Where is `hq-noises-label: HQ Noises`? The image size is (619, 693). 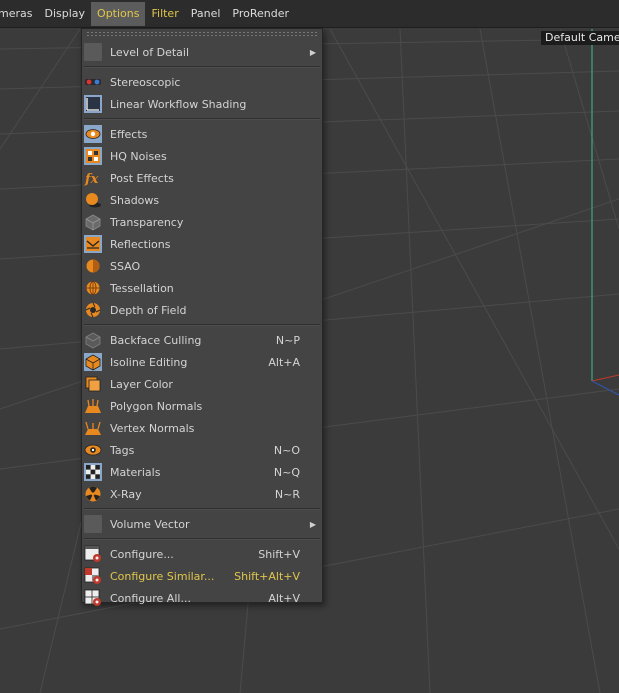
hq-noises-label: HQ Noises is located at coordinates (138, 156).